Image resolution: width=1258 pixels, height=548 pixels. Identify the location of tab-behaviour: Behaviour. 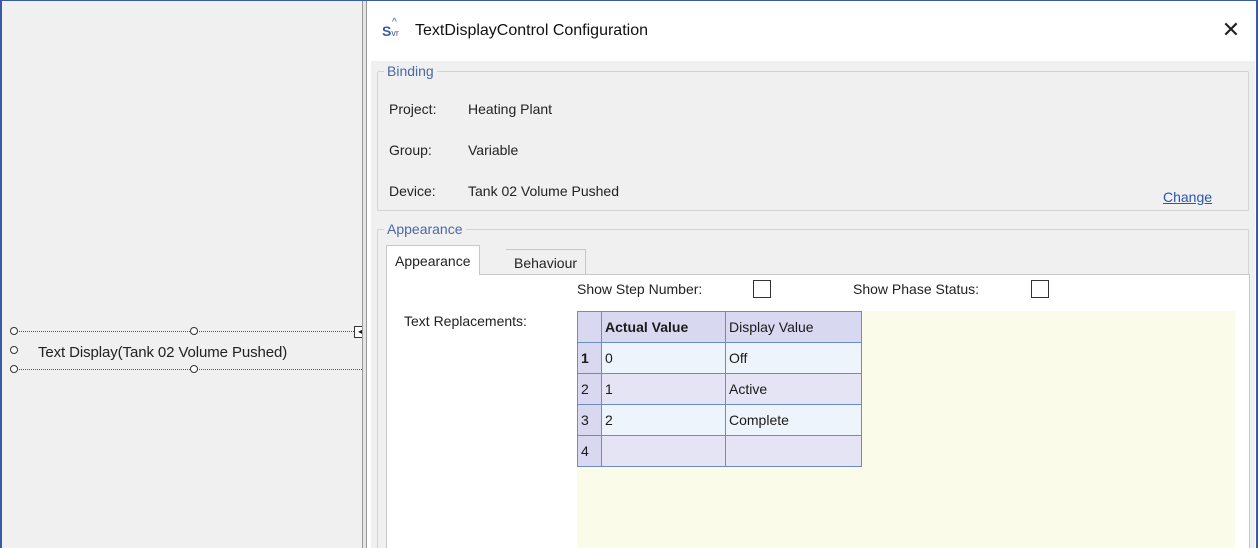
(546, 262).